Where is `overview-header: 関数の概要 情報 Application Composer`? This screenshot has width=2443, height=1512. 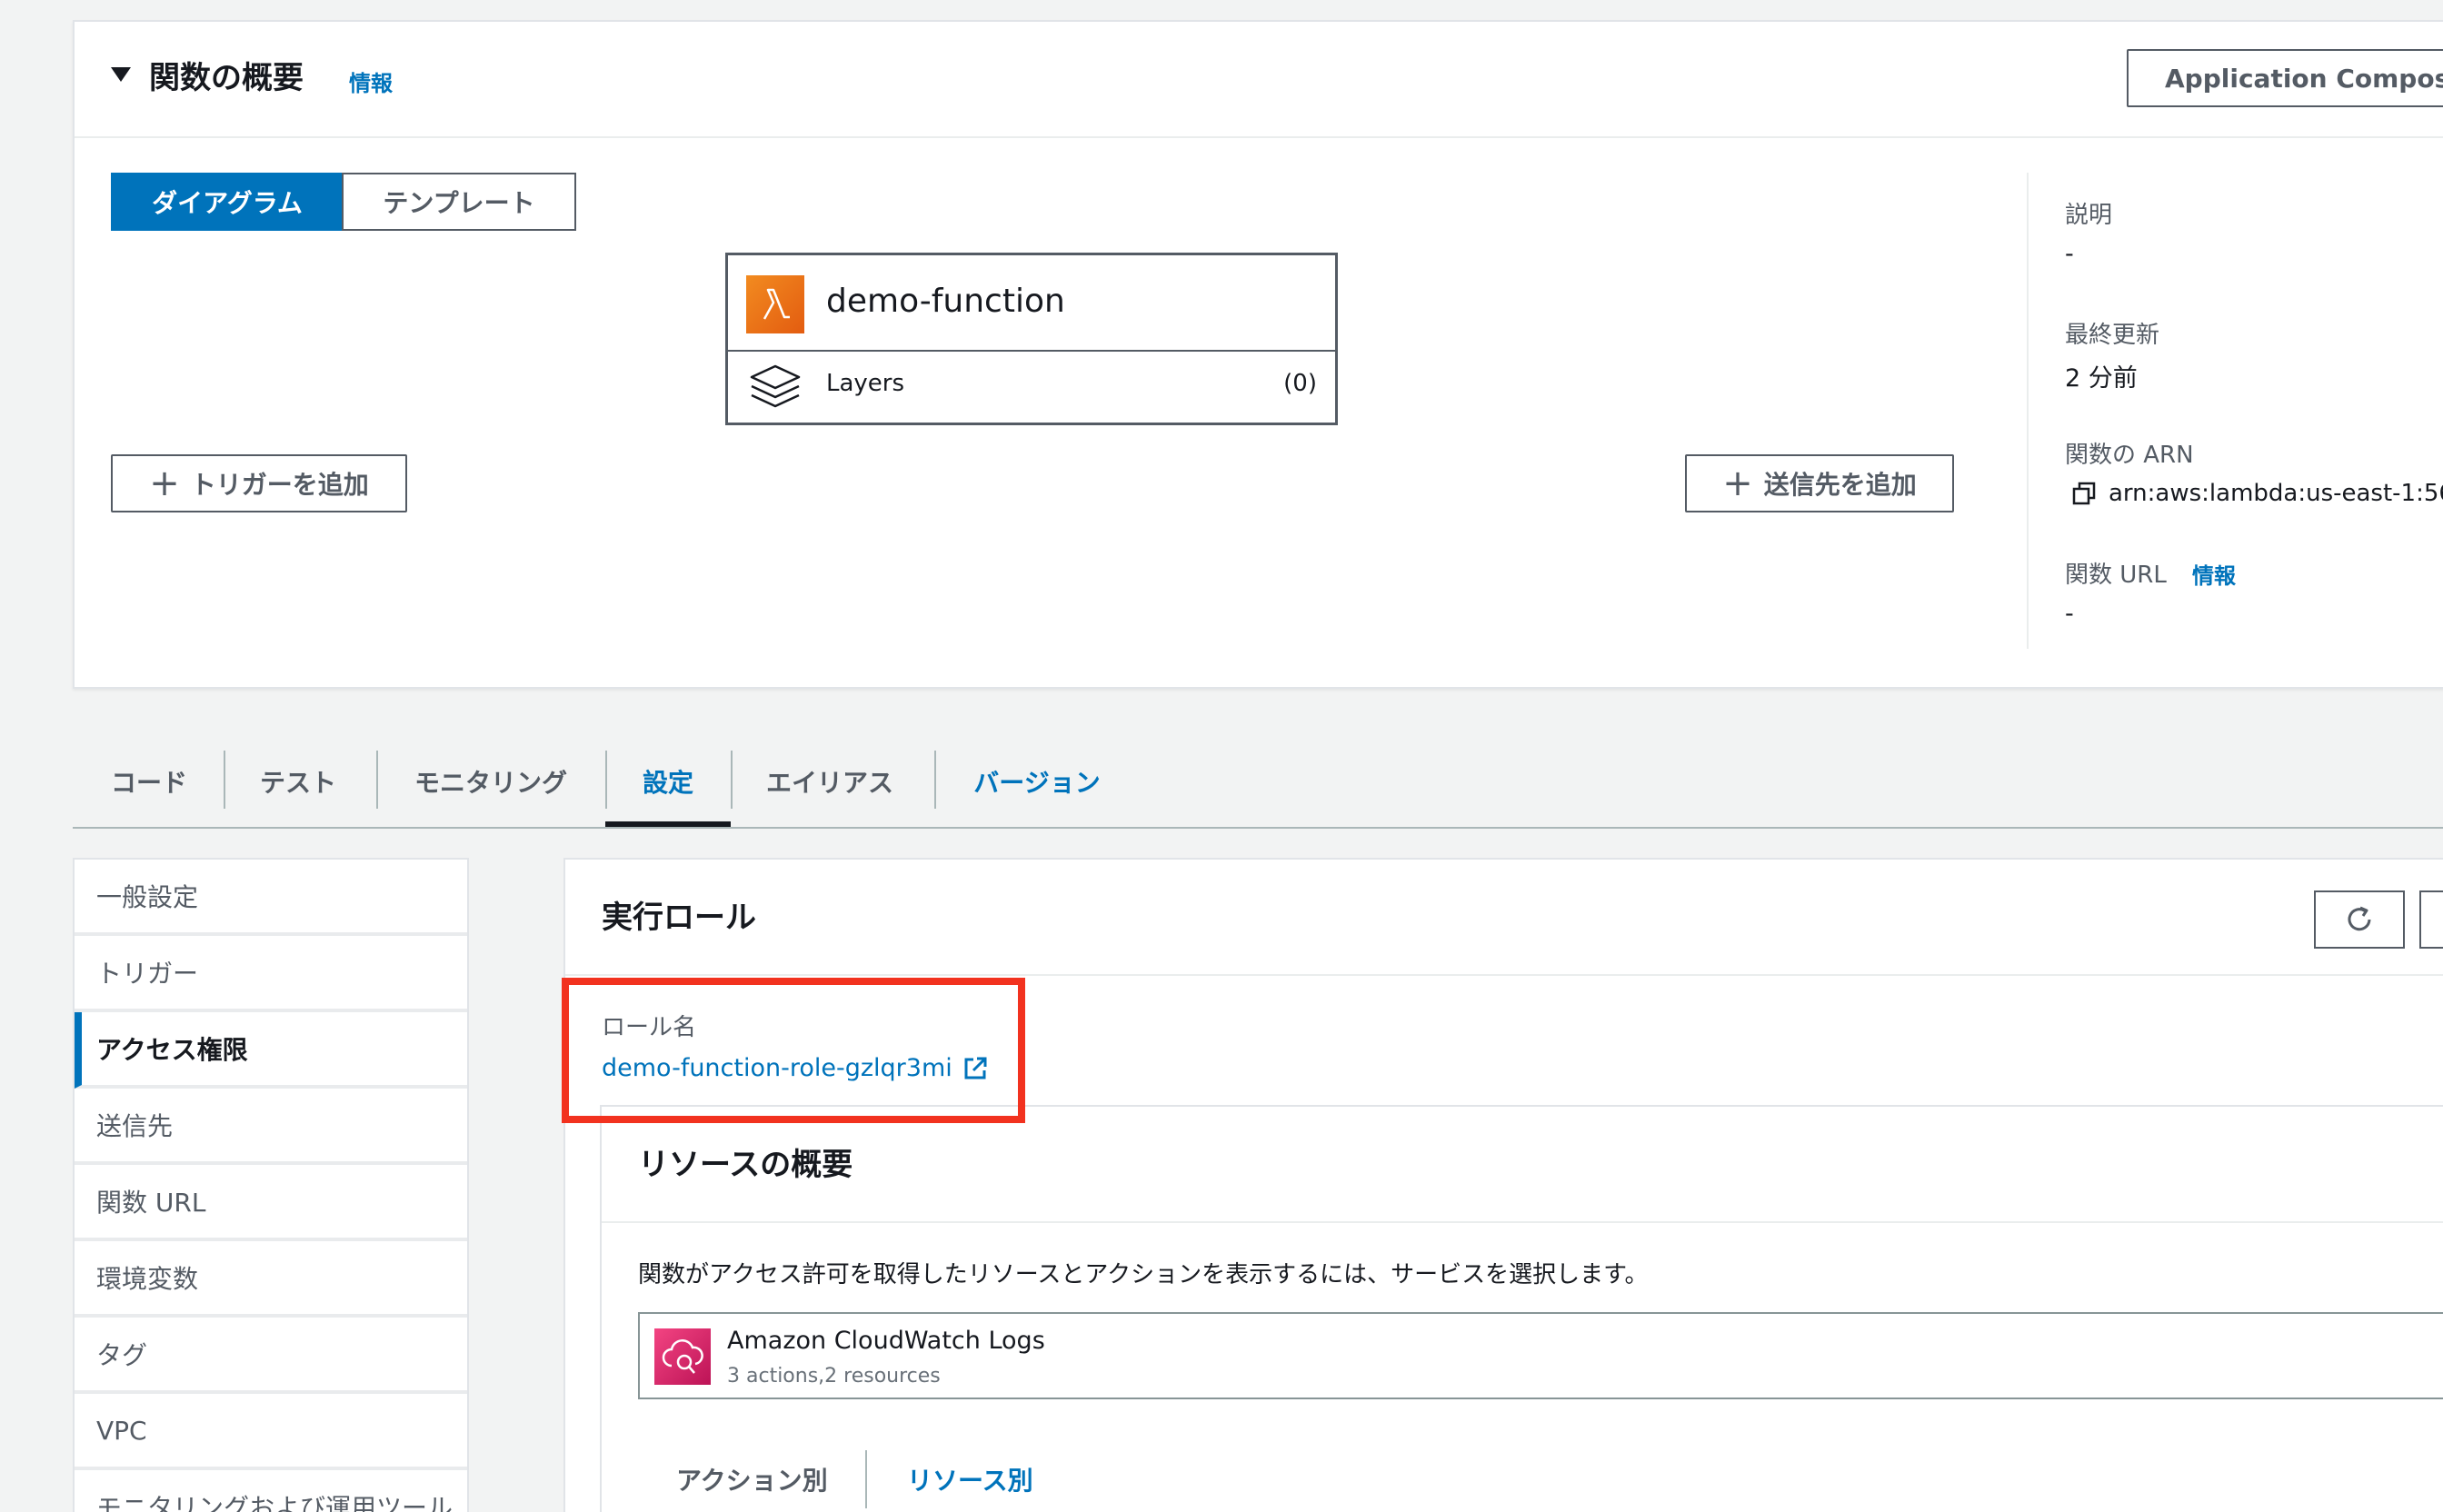 overview-header: 関数の概要 情報 Application Composer is located at coordinates (1259, 80).